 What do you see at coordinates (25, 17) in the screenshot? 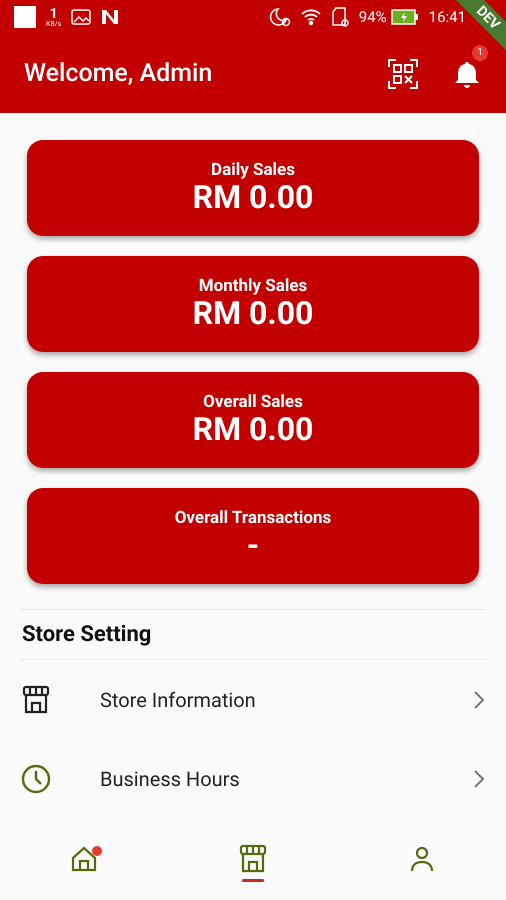
I see `notification-icon` at bounding box center [25, 17].